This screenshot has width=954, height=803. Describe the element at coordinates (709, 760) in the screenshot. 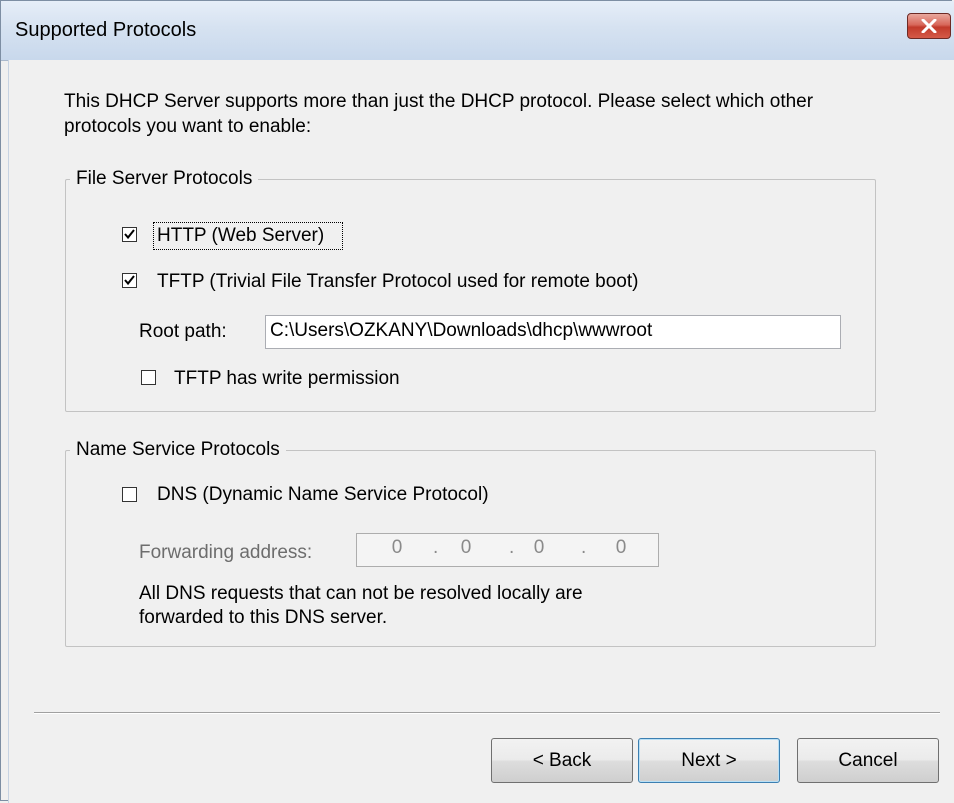

I see `next-button: Next >` at that location.